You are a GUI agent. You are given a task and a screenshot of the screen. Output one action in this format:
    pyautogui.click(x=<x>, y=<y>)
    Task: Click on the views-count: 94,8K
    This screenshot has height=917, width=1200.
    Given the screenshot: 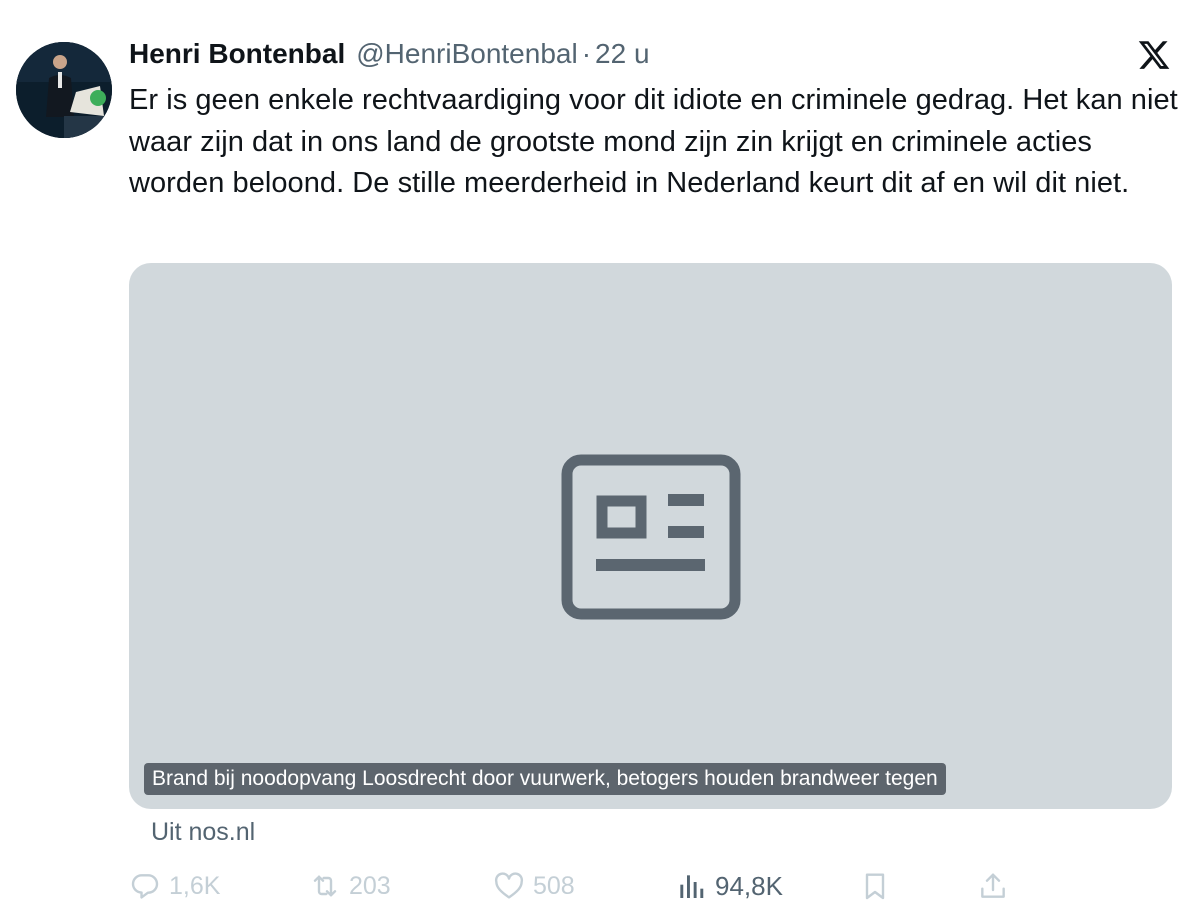 What is the action you would take?
    pyautogui.click(x=749, y=885)
    